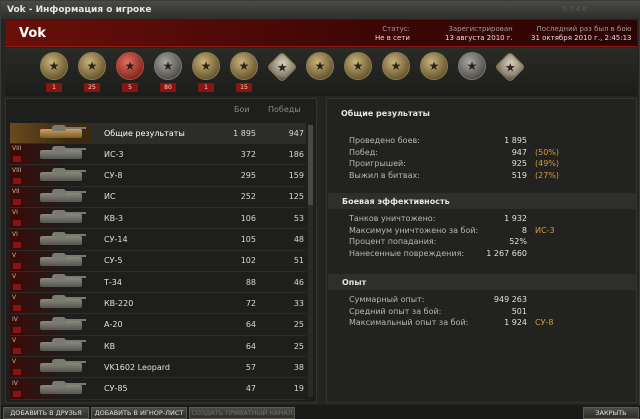 This screenshot has width=640, height=419. I want to click on medal-4: ★ 1, so click(206, 72).